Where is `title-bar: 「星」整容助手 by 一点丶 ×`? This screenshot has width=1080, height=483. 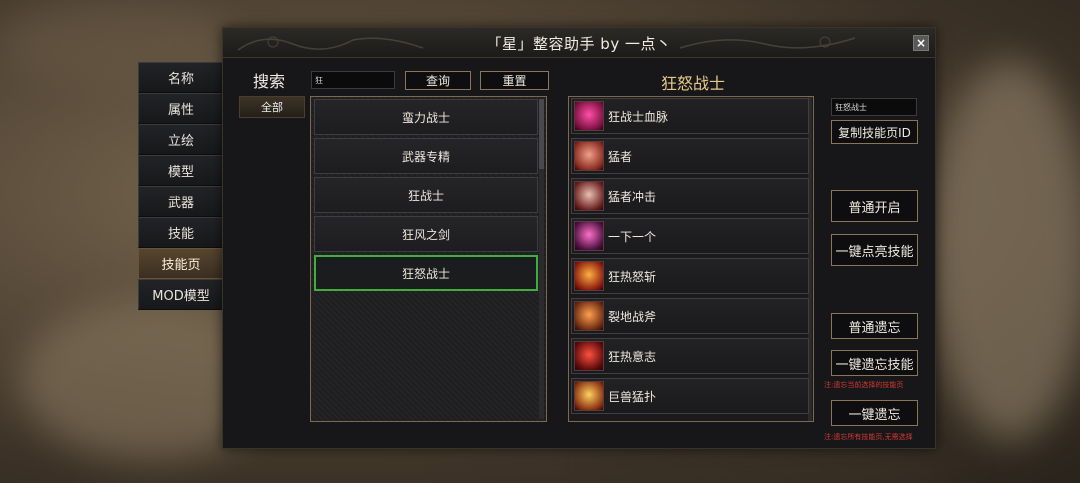
title-bar: 「星」整容助手 by 一点丶 × is located at coordinates (579, 43).